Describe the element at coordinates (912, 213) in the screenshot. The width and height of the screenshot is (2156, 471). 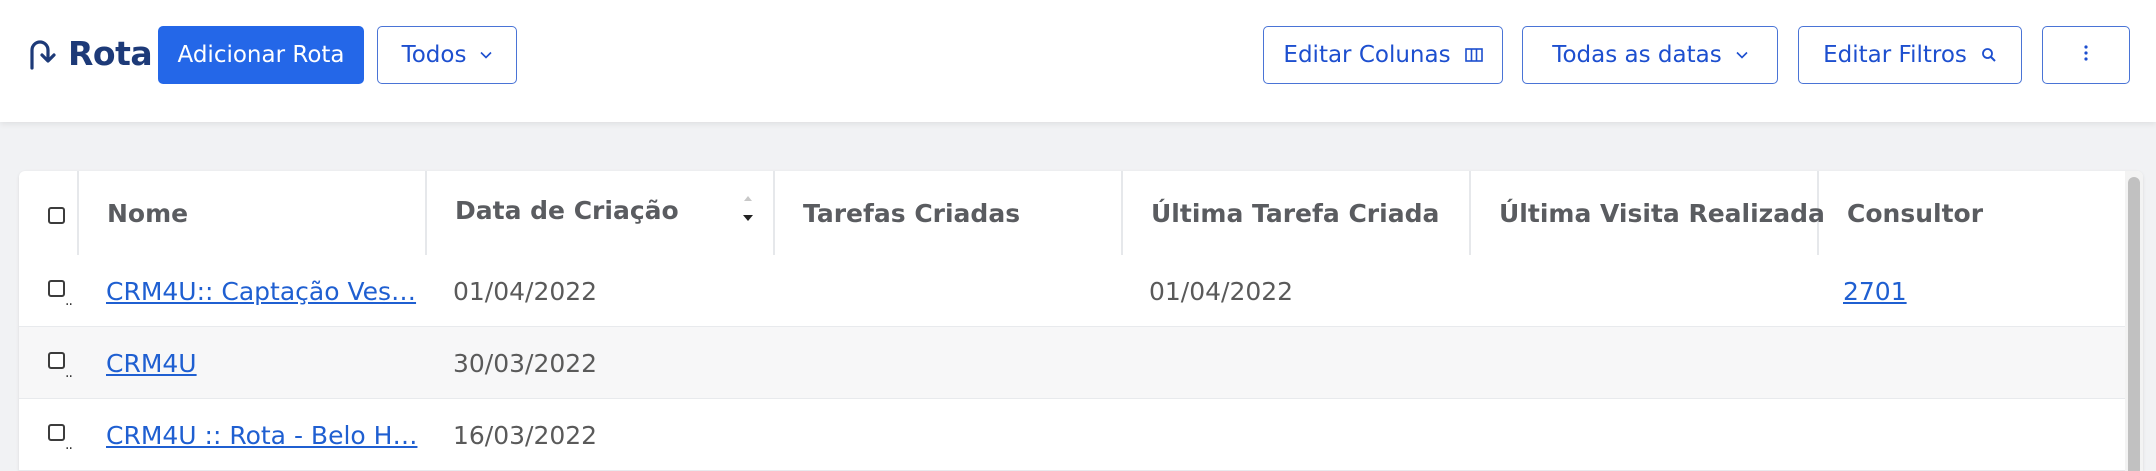
I see `column-label: Tarefas Criadas` at that location.